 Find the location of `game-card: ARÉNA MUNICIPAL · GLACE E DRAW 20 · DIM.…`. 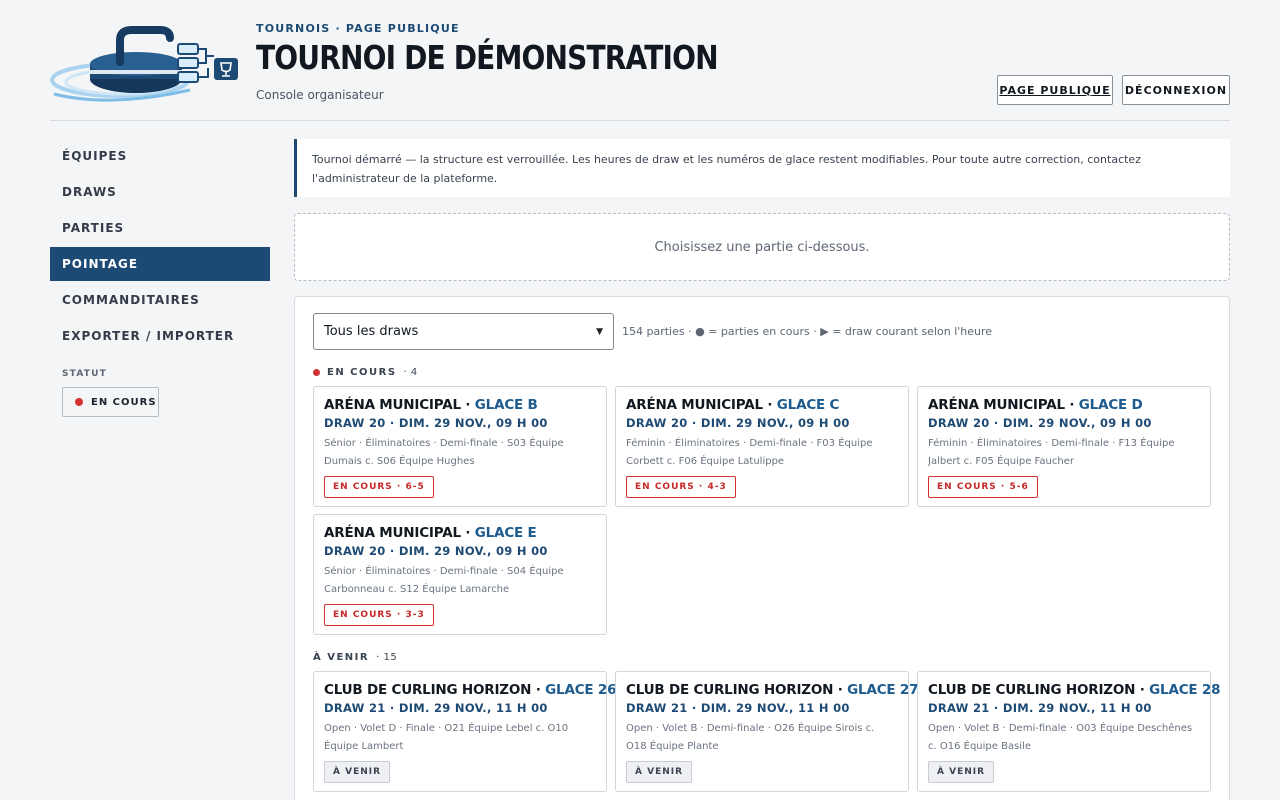

game-card: ARÉNA MUNICIPAL · GLACE E DRAW 20 · DIM.… is located at coordinates (460, 574).